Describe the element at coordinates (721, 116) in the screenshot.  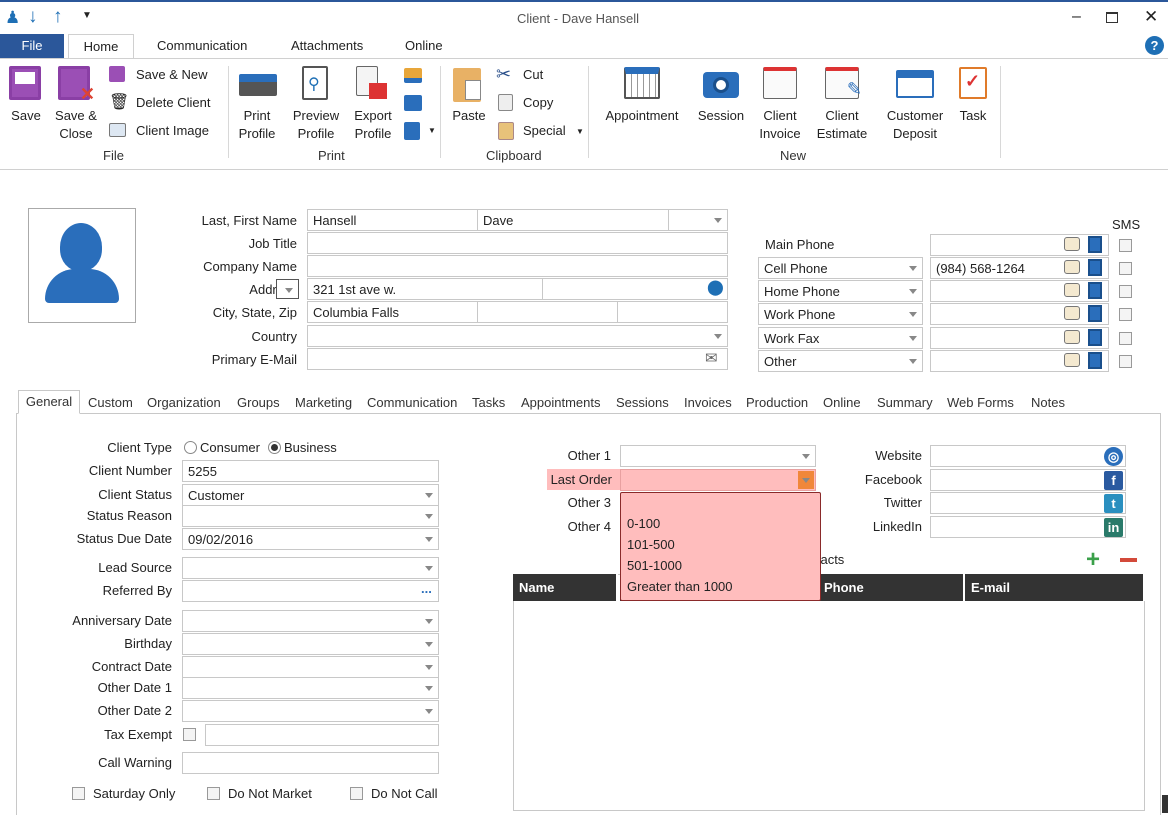
I see `session-button: Session` at that location.